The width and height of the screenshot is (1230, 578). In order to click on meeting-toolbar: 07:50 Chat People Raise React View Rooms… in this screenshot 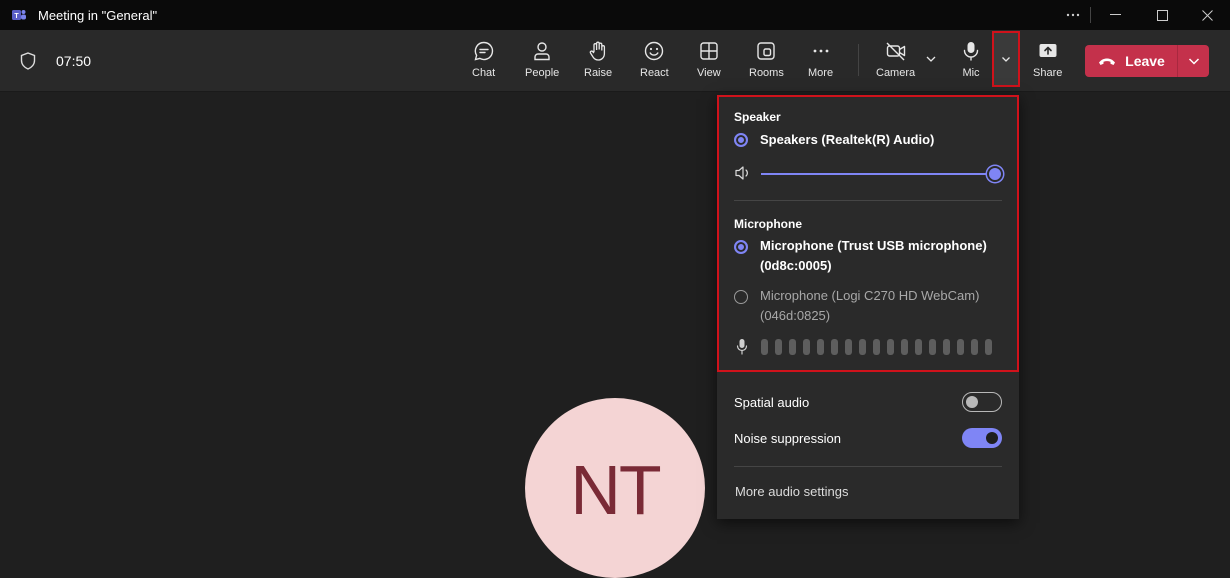, I will do `click(615, 61)`.